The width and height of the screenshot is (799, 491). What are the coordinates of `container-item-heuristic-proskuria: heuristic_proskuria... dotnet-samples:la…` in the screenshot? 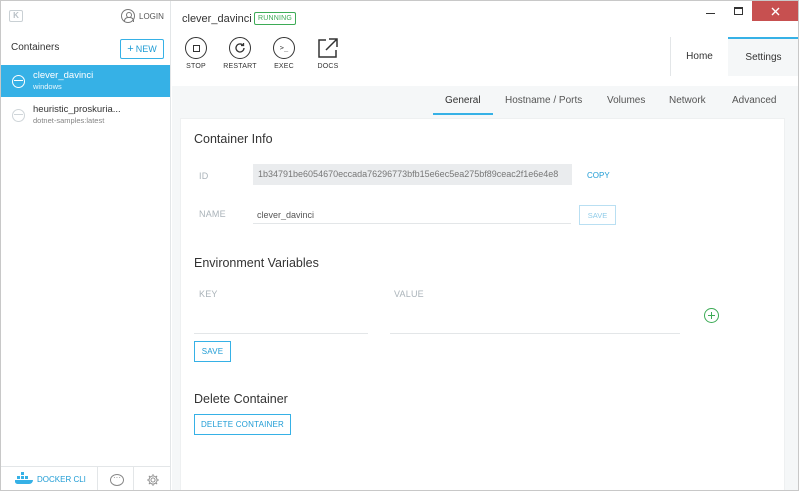 It's located at (85, 115).